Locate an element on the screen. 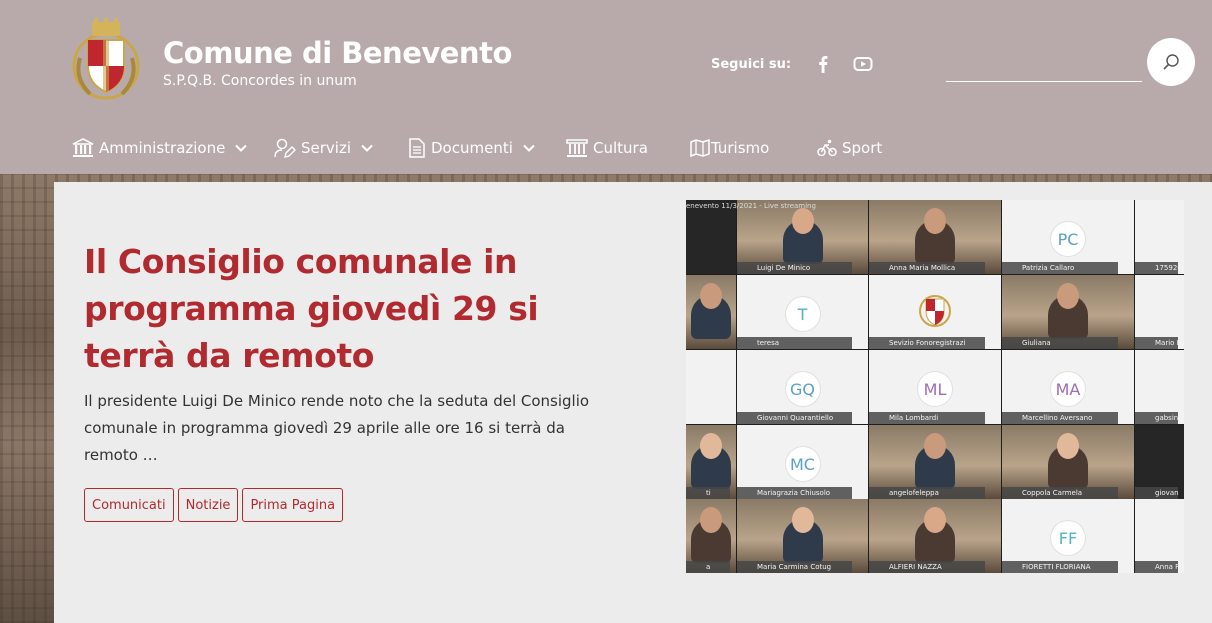 This screenshot has width=1212, height=623. nav-label: Documenti is located at coordinates (472, 148).